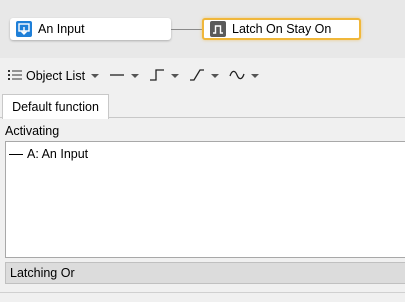  What do you see at coordinates (90, 29) in the screenshot?
I see `input-node: An Input` at bounding box center [90, 29].